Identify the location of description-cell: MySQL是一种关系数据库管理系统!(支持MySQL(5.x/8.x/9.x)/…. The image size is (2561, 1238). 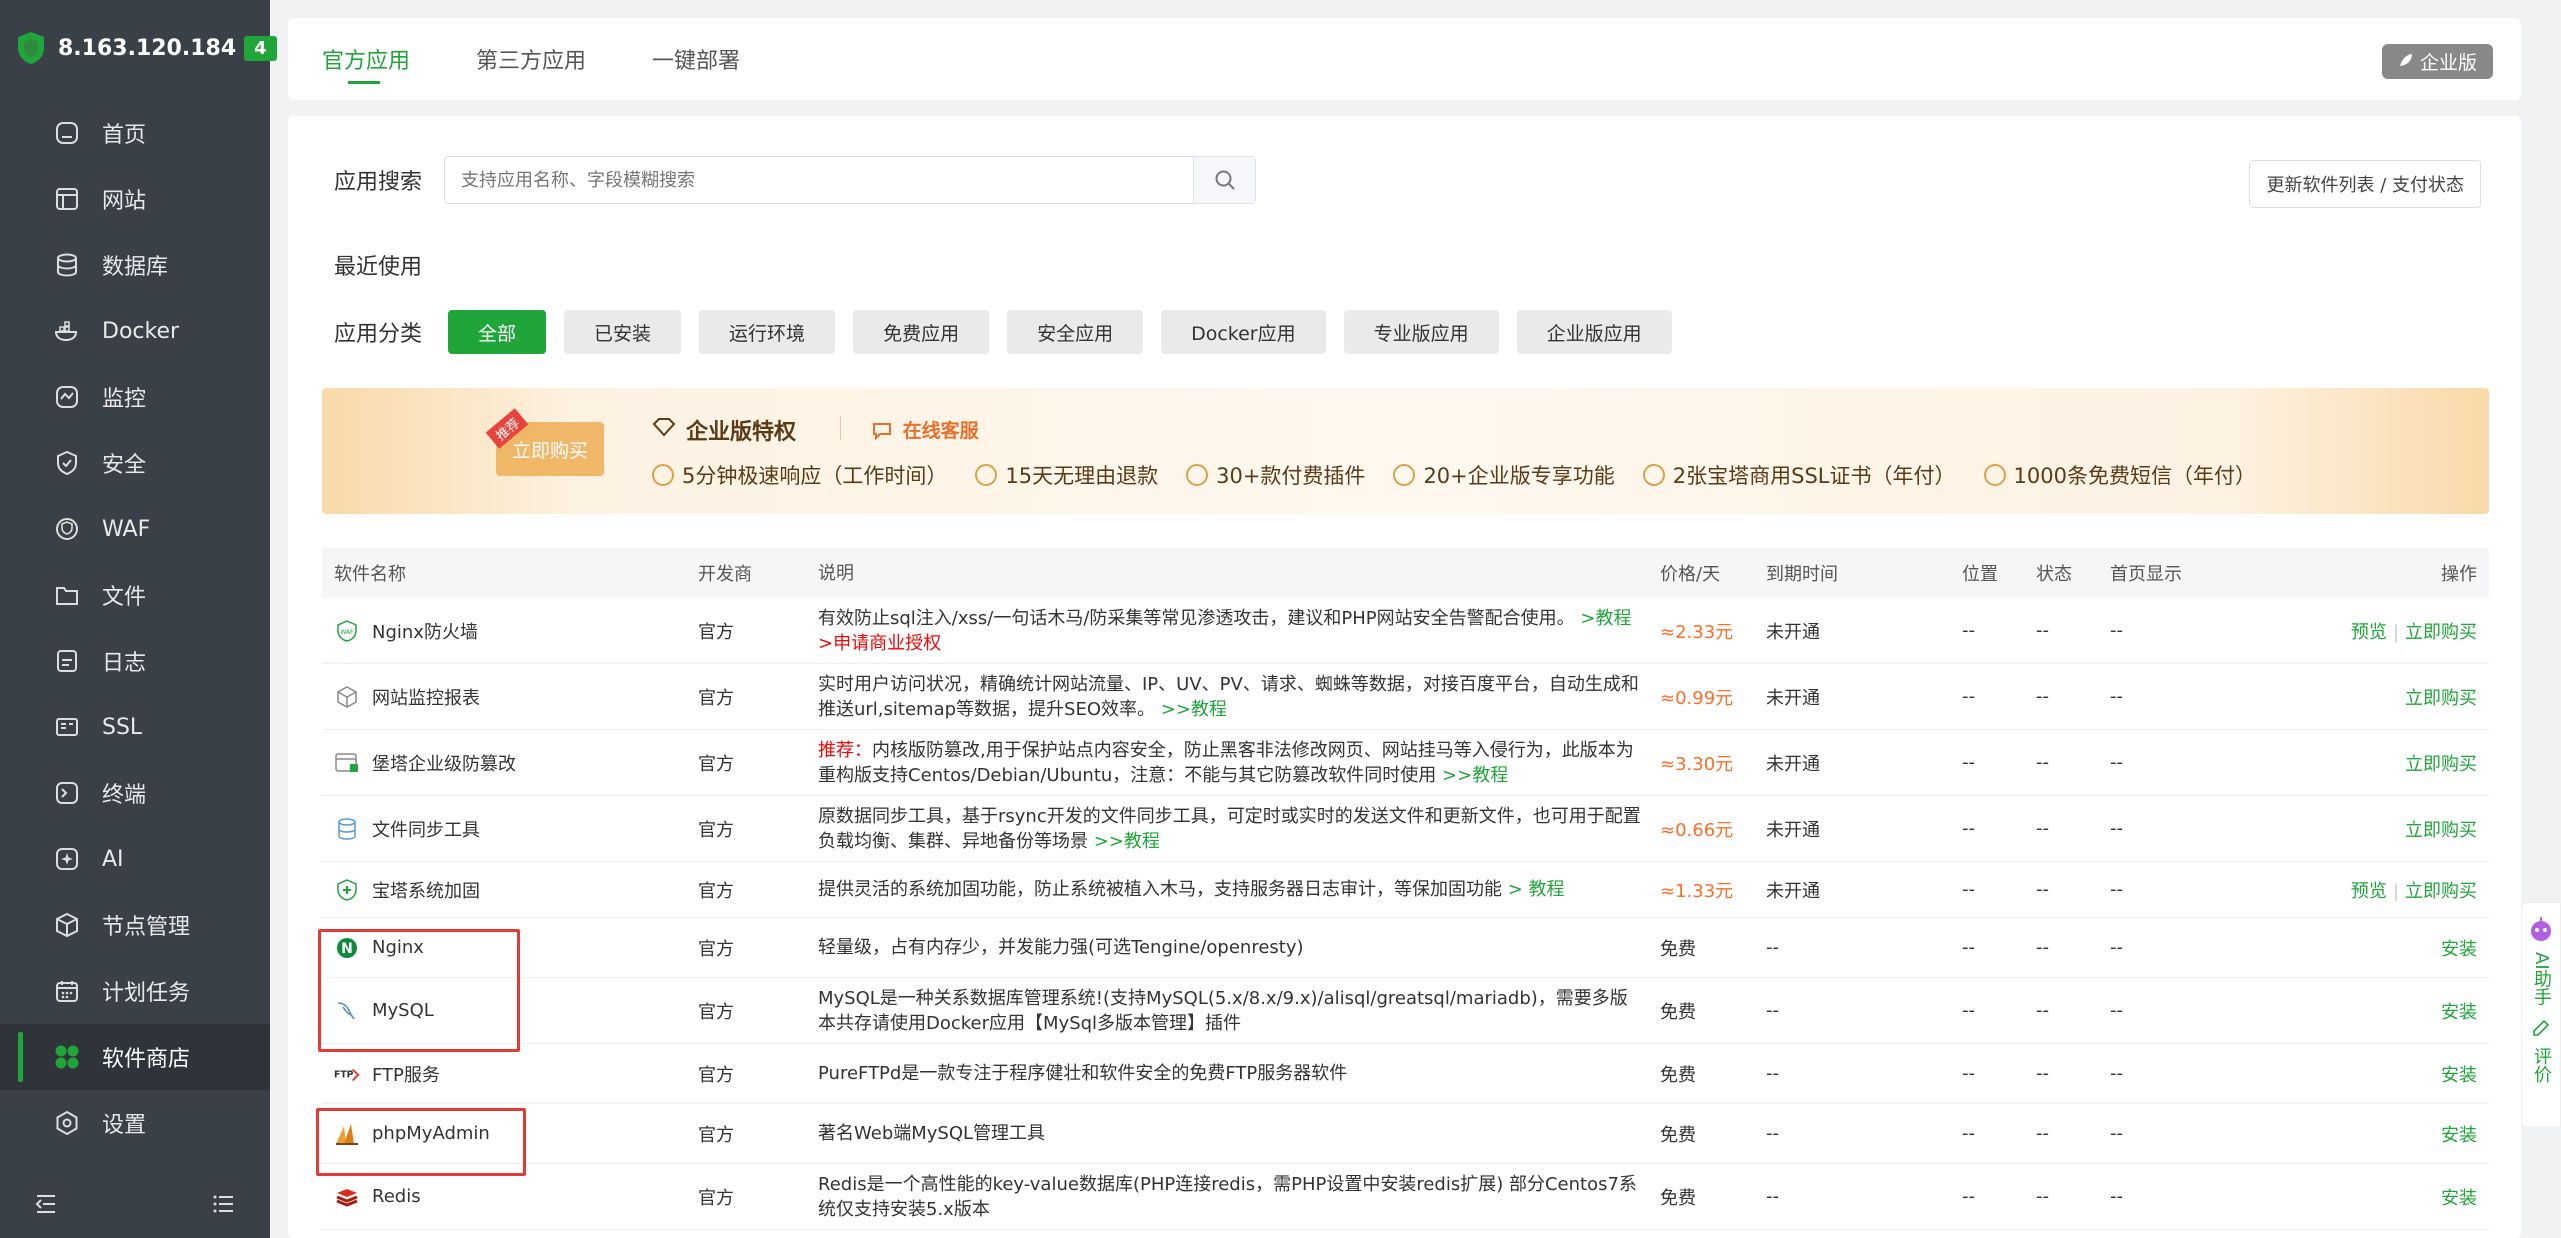
(1239, 1011).